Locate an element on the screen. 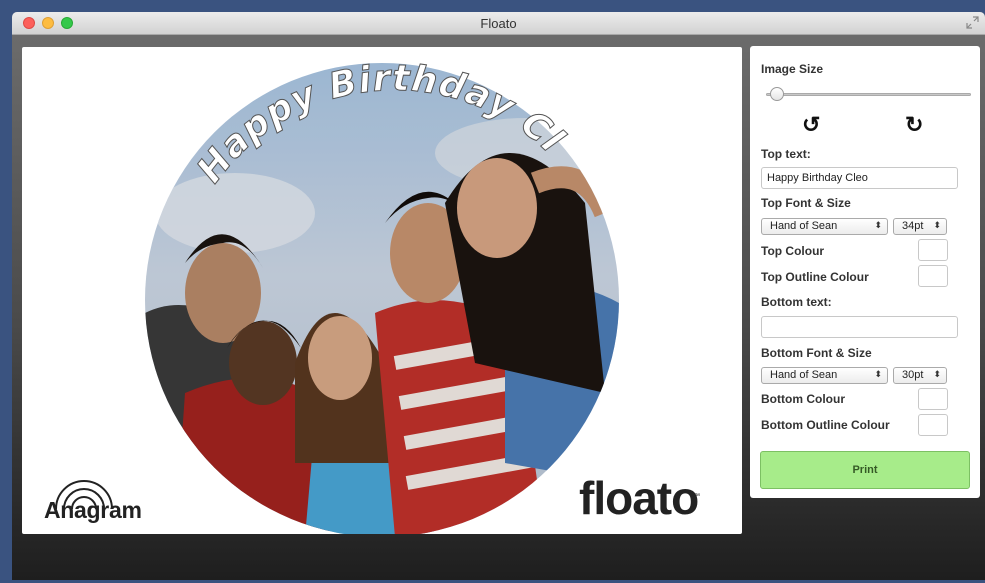 This screenshot has height=583, width=985. top-font-select: Hand of Sean ⬍ is located at coordinates (824, 226).